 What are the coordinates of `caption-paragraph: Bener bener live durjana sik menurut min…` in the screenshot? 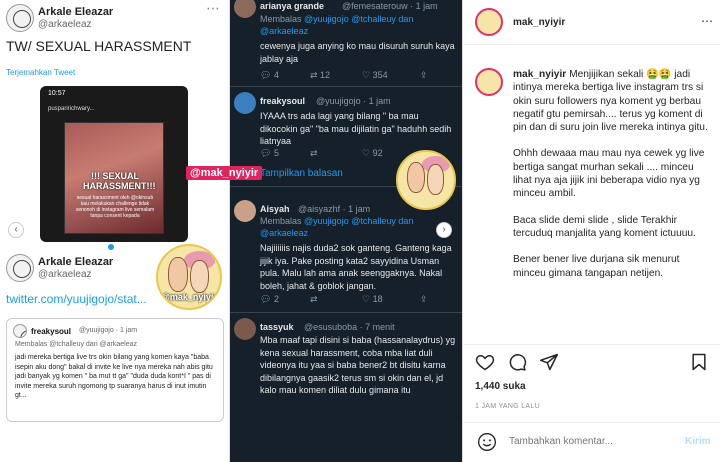 It's located at (596, 266).